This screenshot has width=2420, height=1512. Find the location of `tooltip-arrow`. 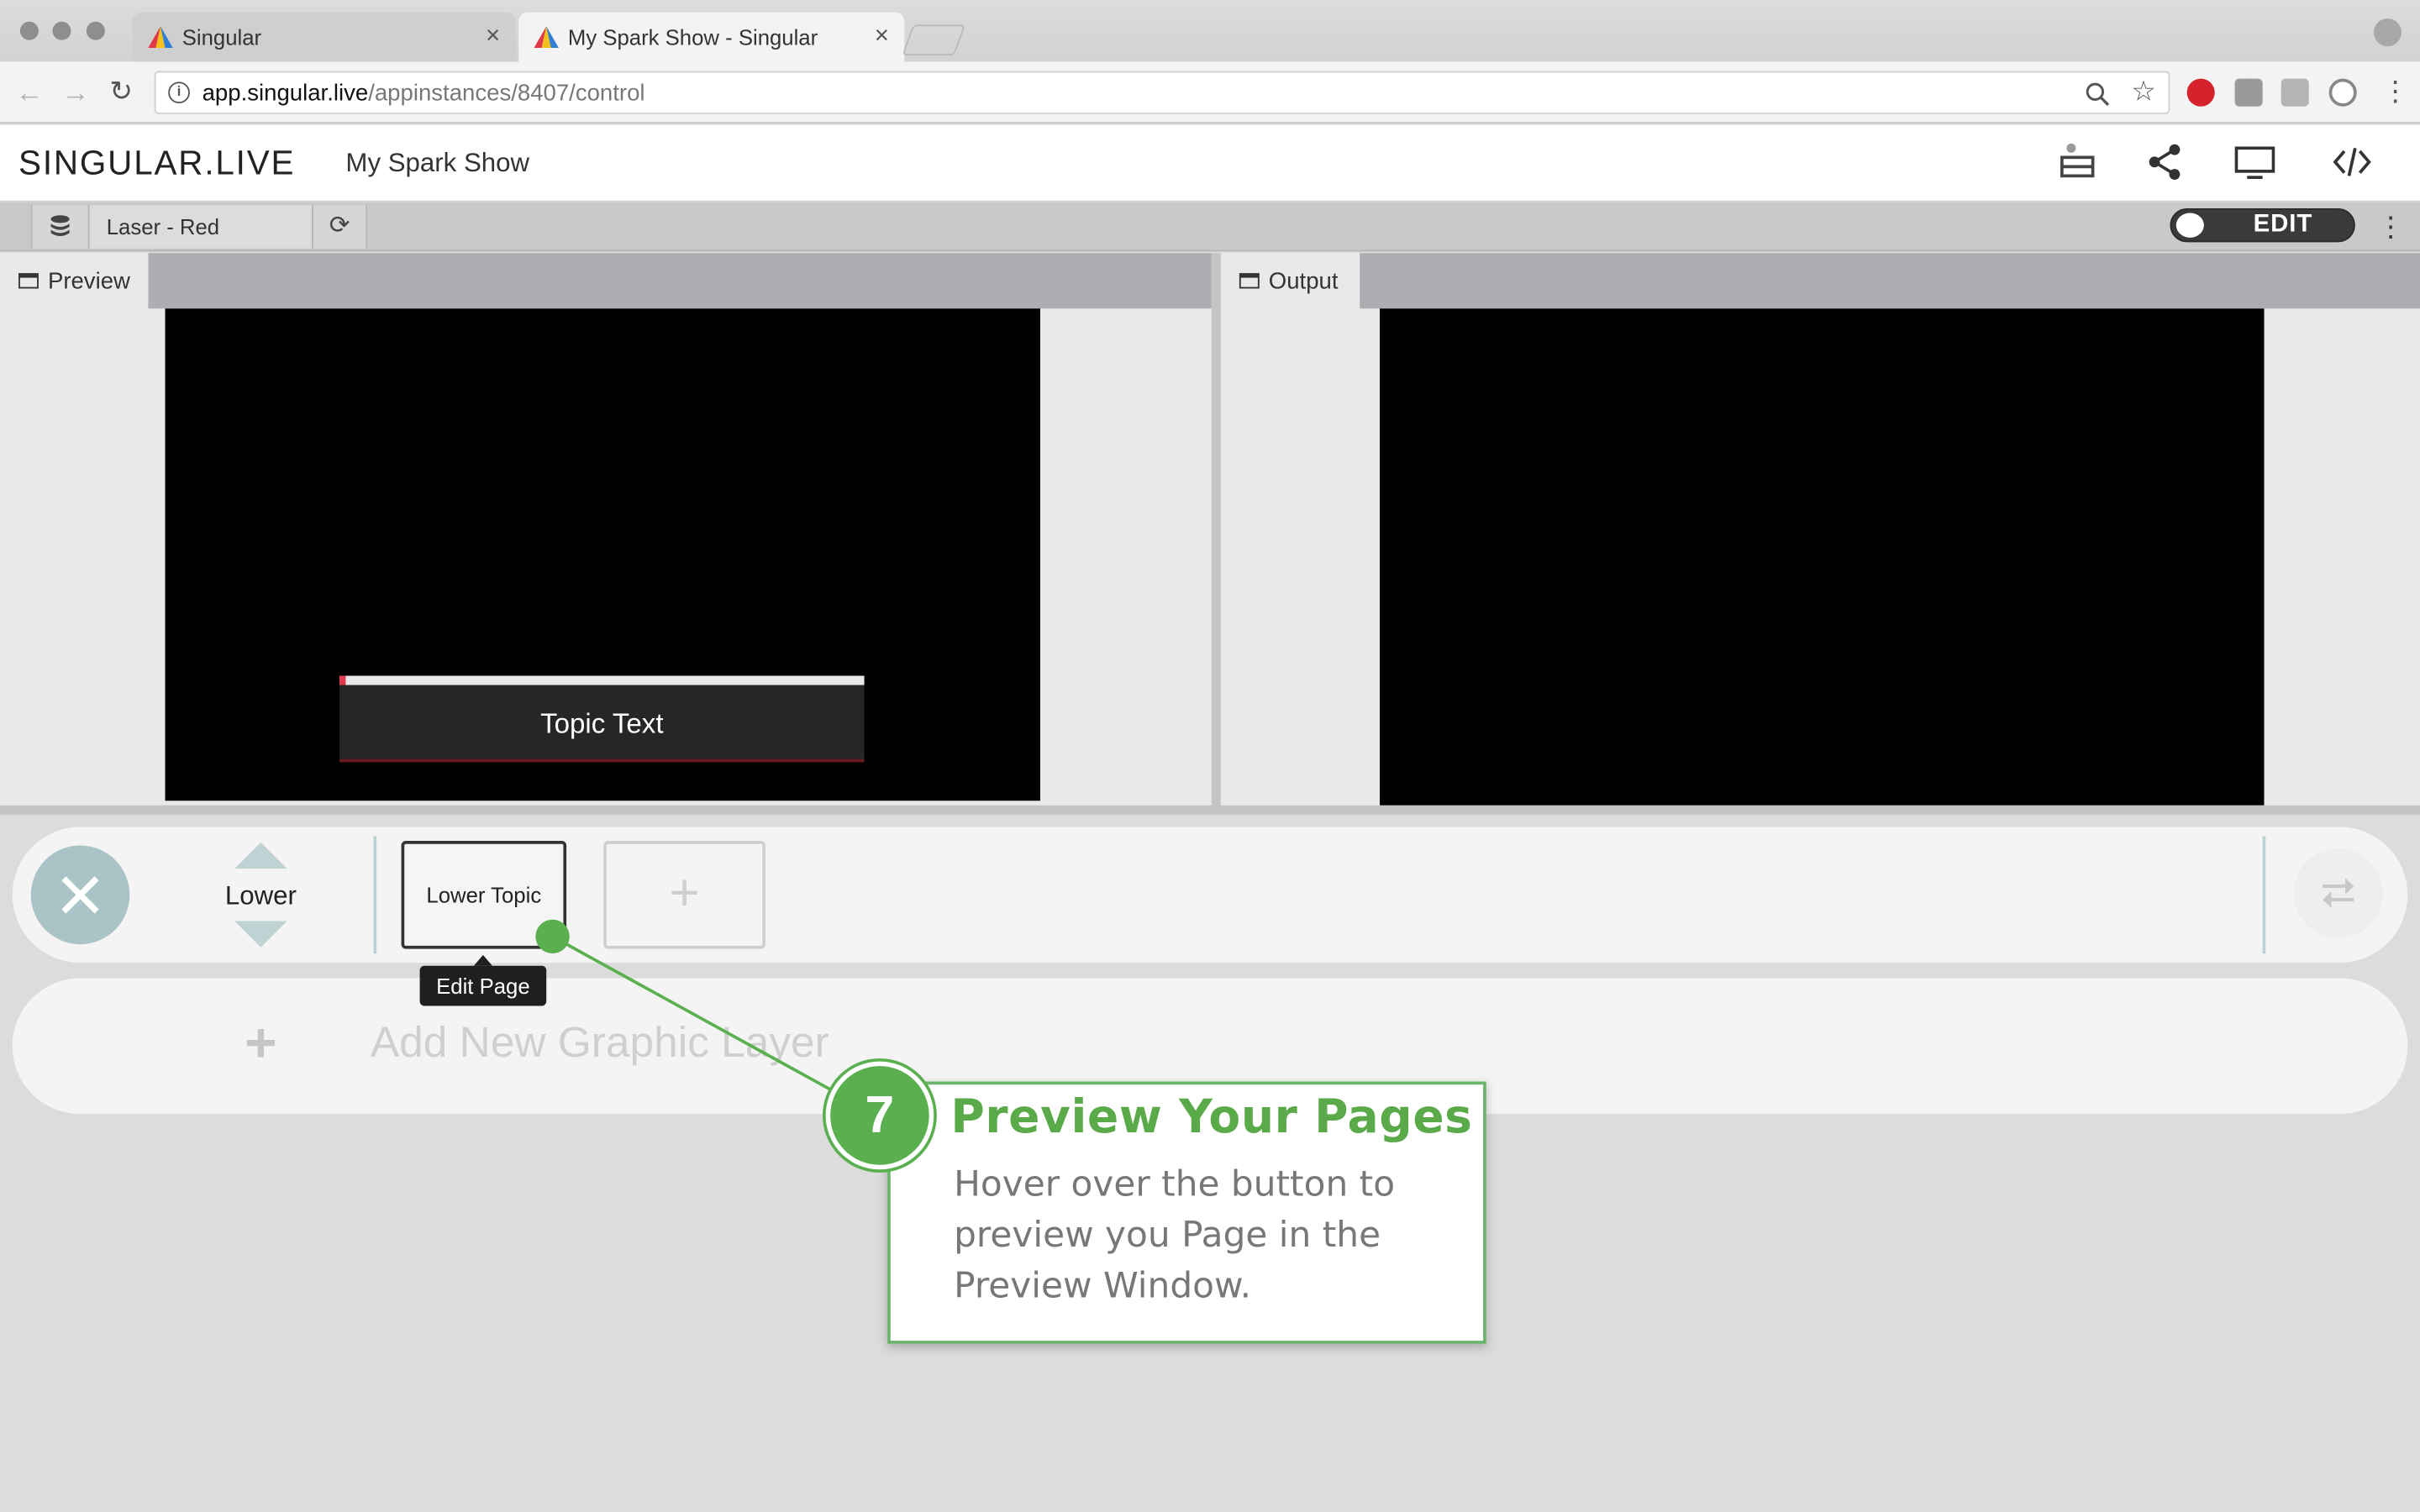

tooltip-arrow is located at coordinates (482, 960).